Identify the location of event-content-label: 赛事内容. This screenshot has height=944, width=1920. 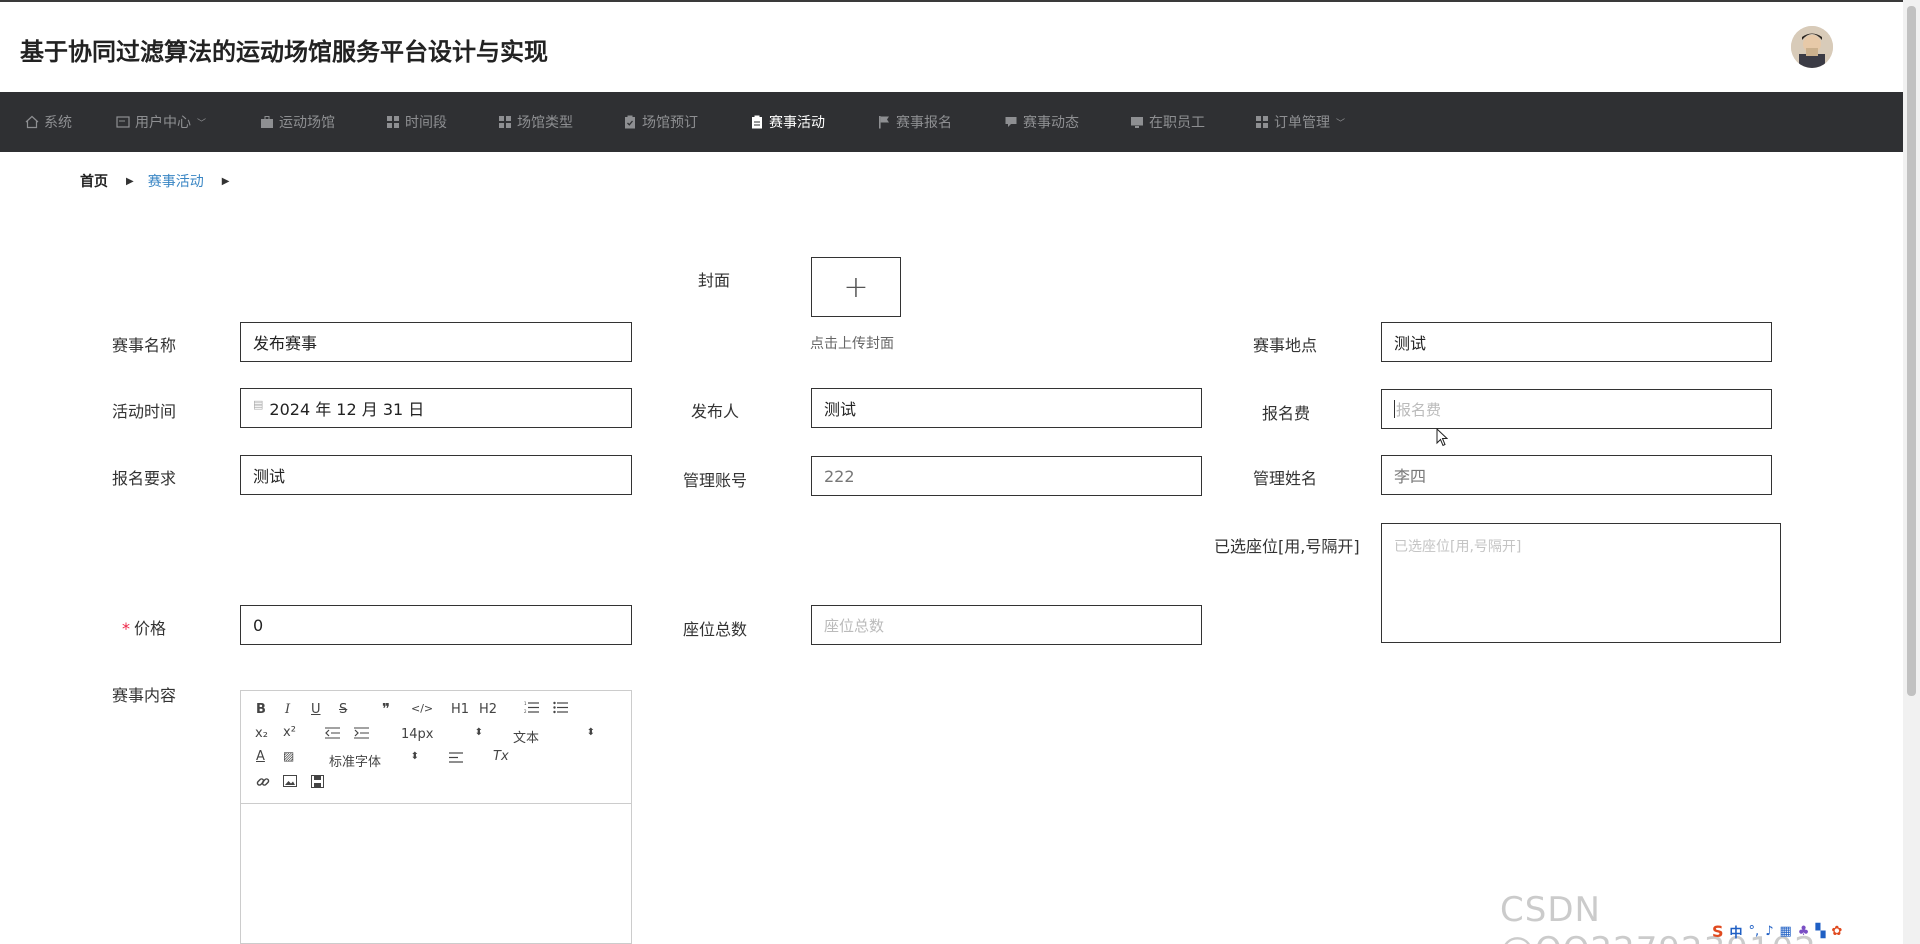
(144, 695).